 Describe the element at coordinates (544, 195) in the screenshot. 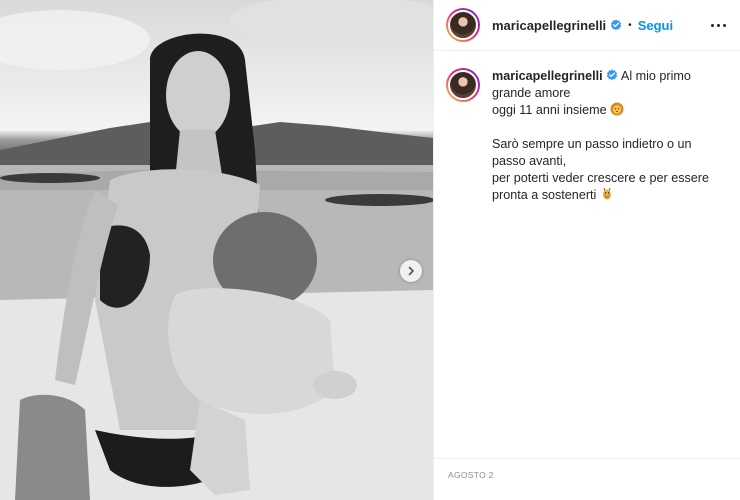

I see `caption-line-7: pronta a sostenerti` at that location.